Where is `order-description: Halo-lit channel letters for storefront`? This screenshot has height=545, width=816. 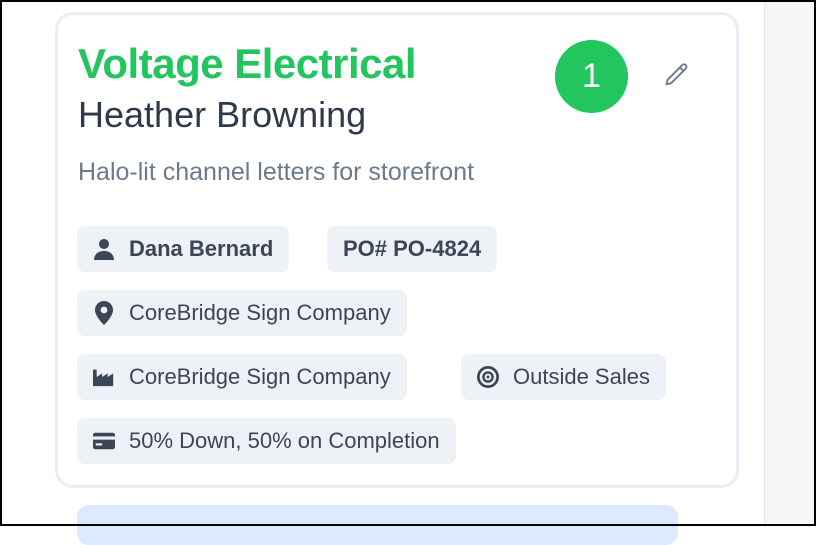
order-description: Halo-lit channel letters for storefront is located at coordinates (276, 172).